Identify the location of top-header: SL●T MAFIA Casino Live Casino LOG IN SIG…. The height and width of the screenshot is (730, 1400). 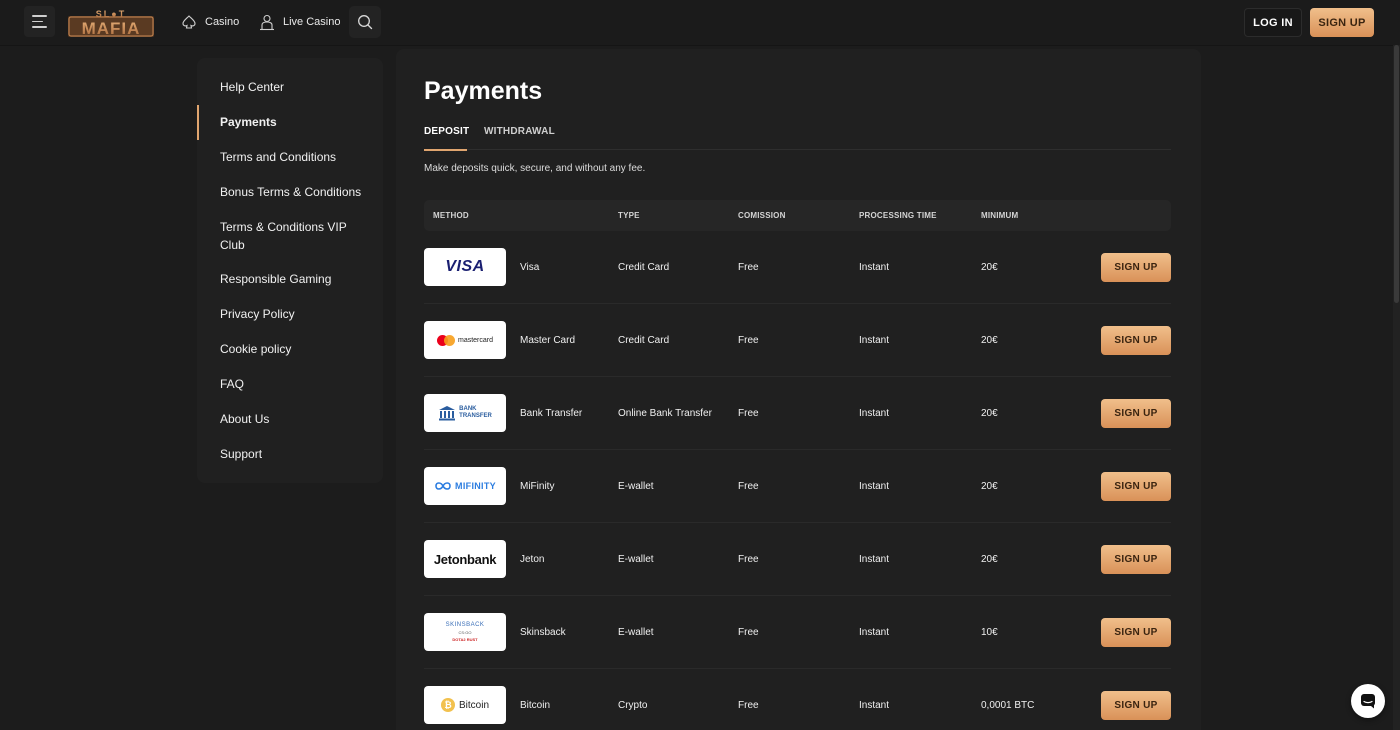
(700, 22).